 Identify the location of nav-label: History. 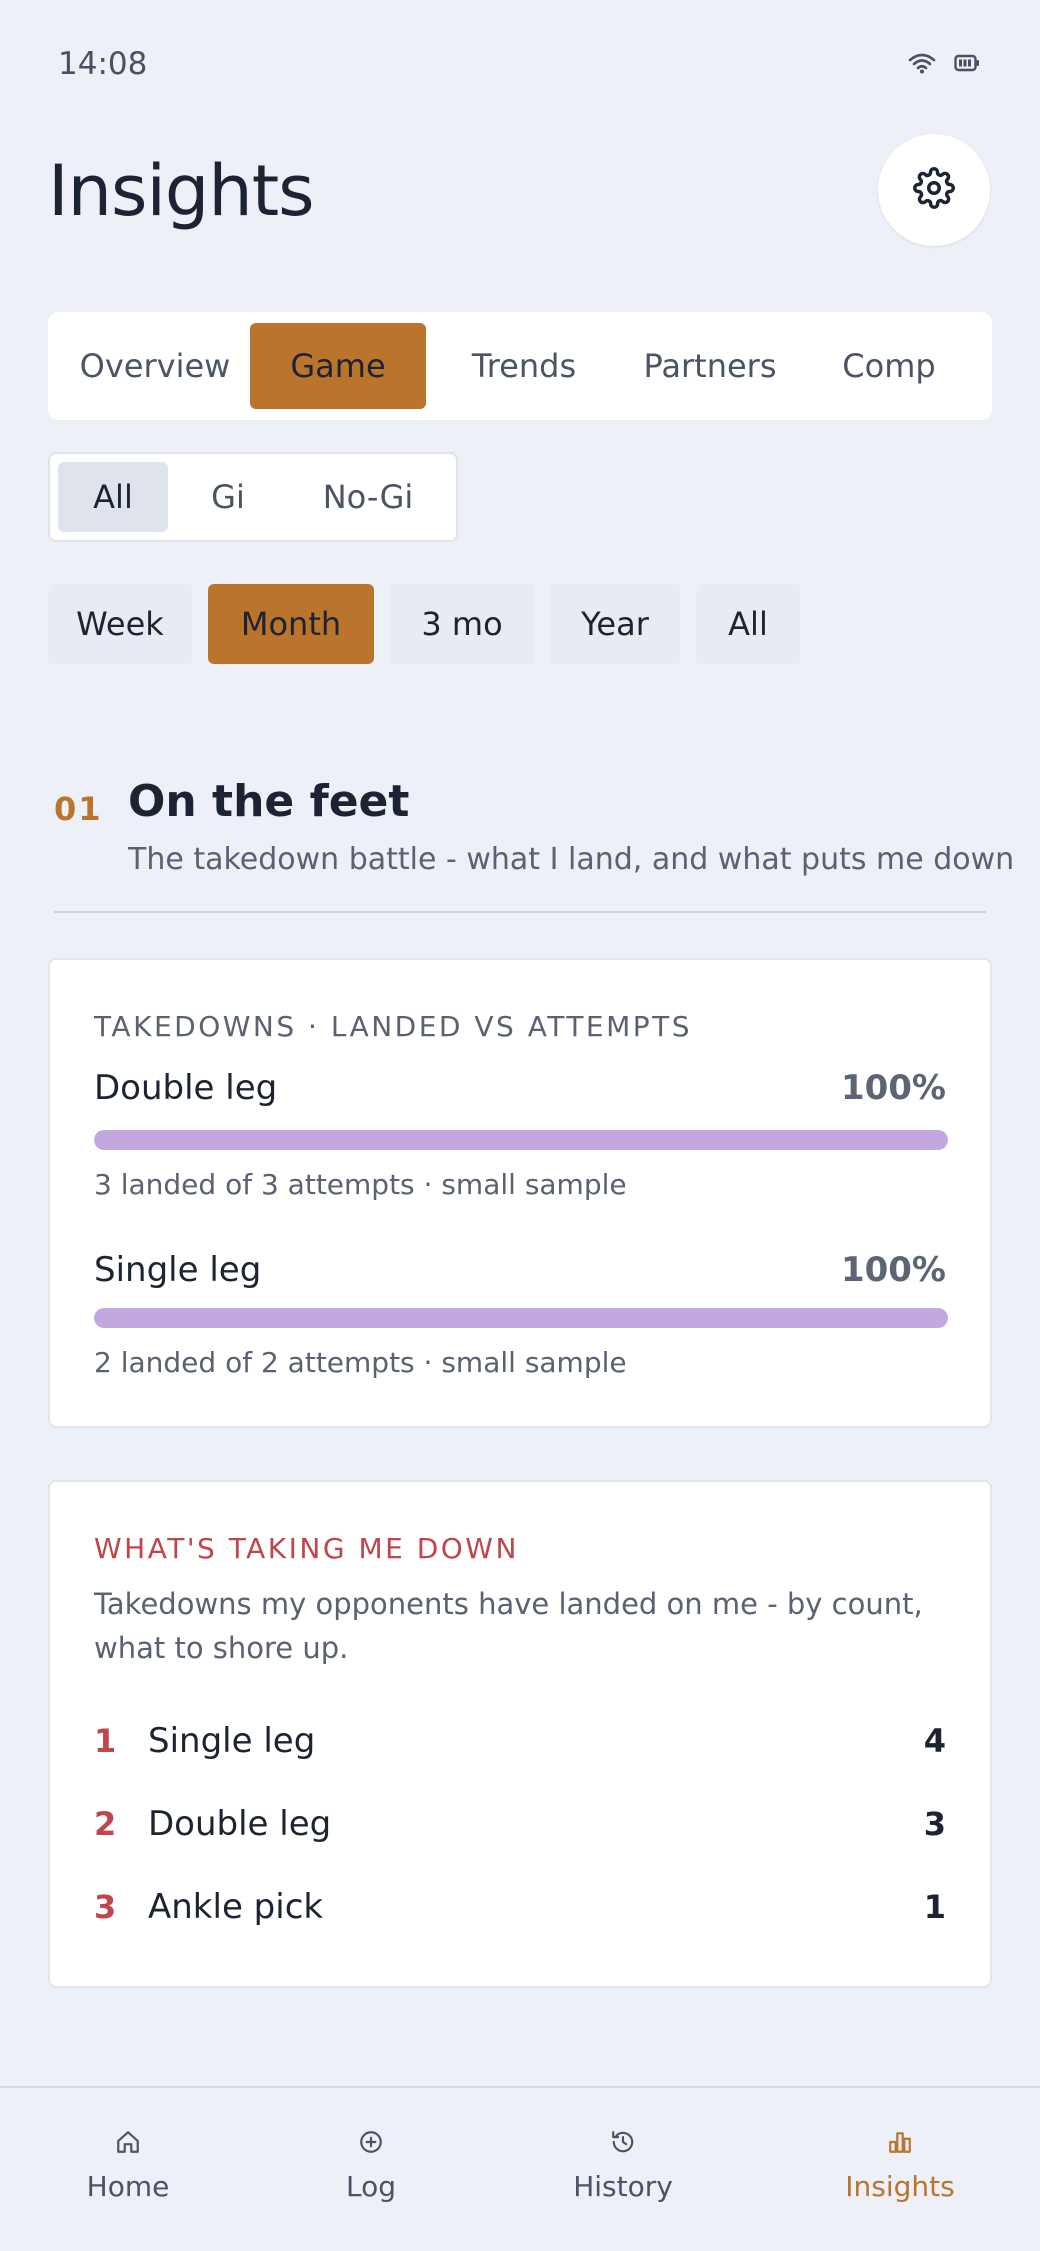
(623, 2186).